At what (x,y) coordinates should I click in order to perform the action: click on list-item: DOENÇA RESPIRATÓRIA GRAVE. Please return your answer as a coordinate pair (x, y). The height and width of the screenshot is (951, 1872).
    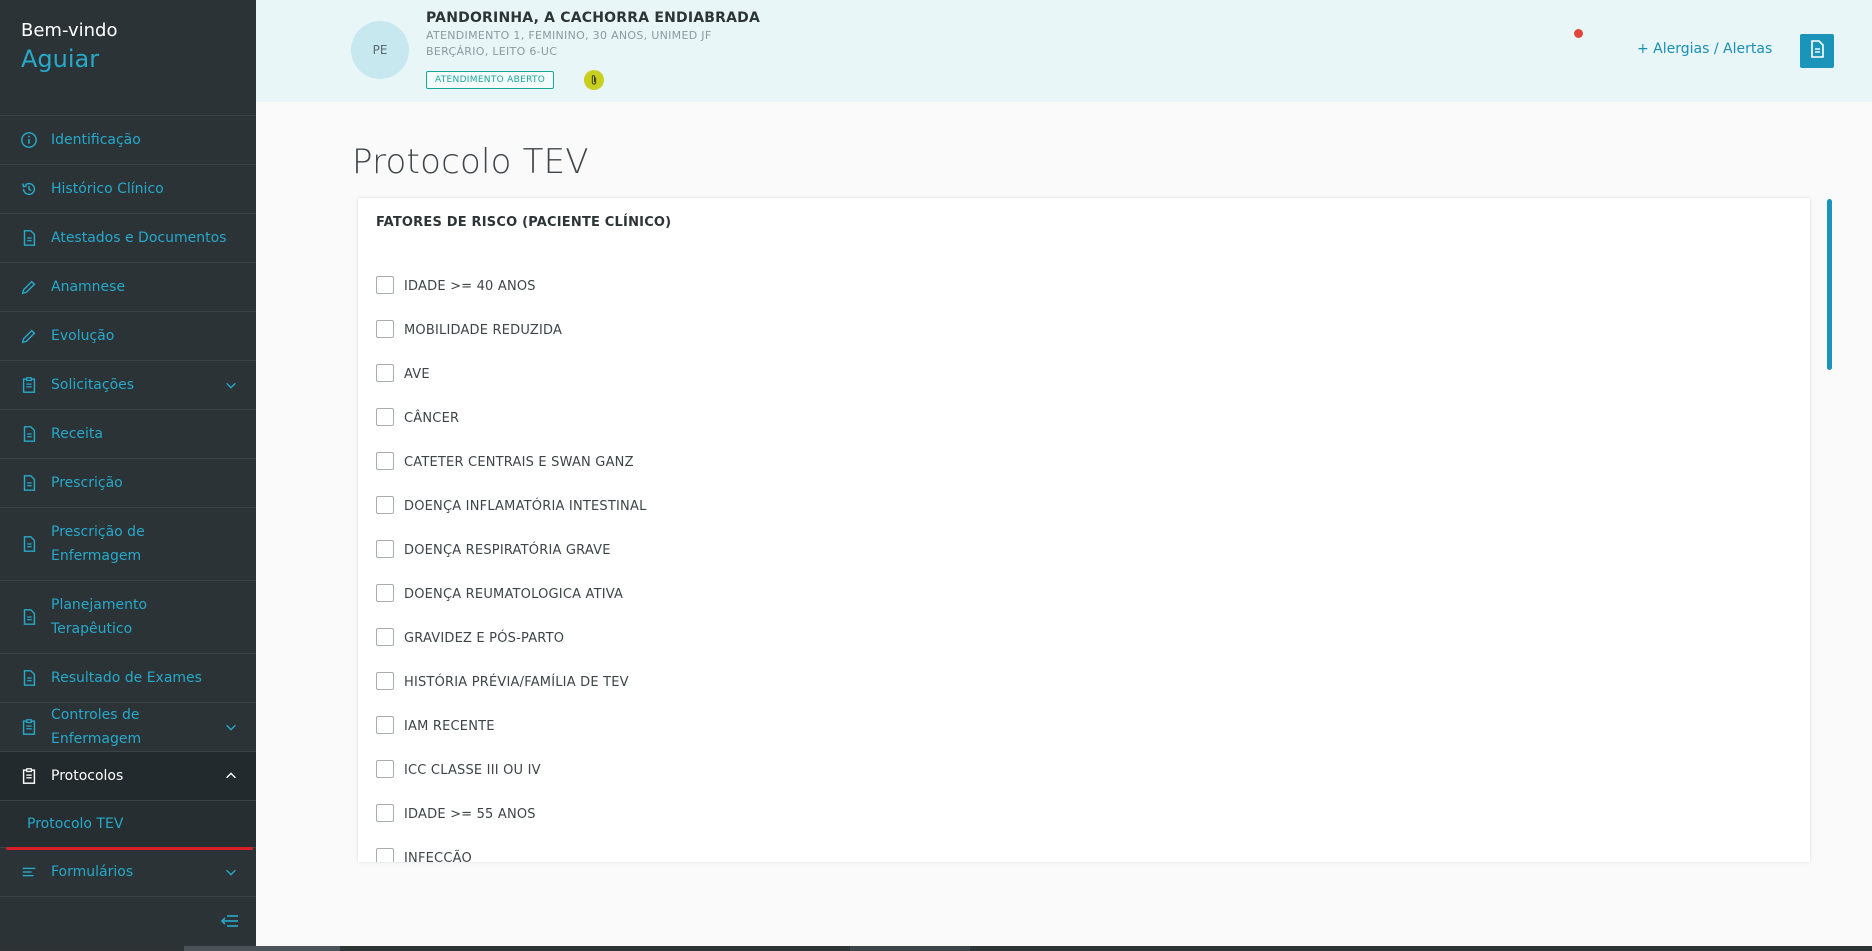
    Looking at the image, I should click on (511, 562).